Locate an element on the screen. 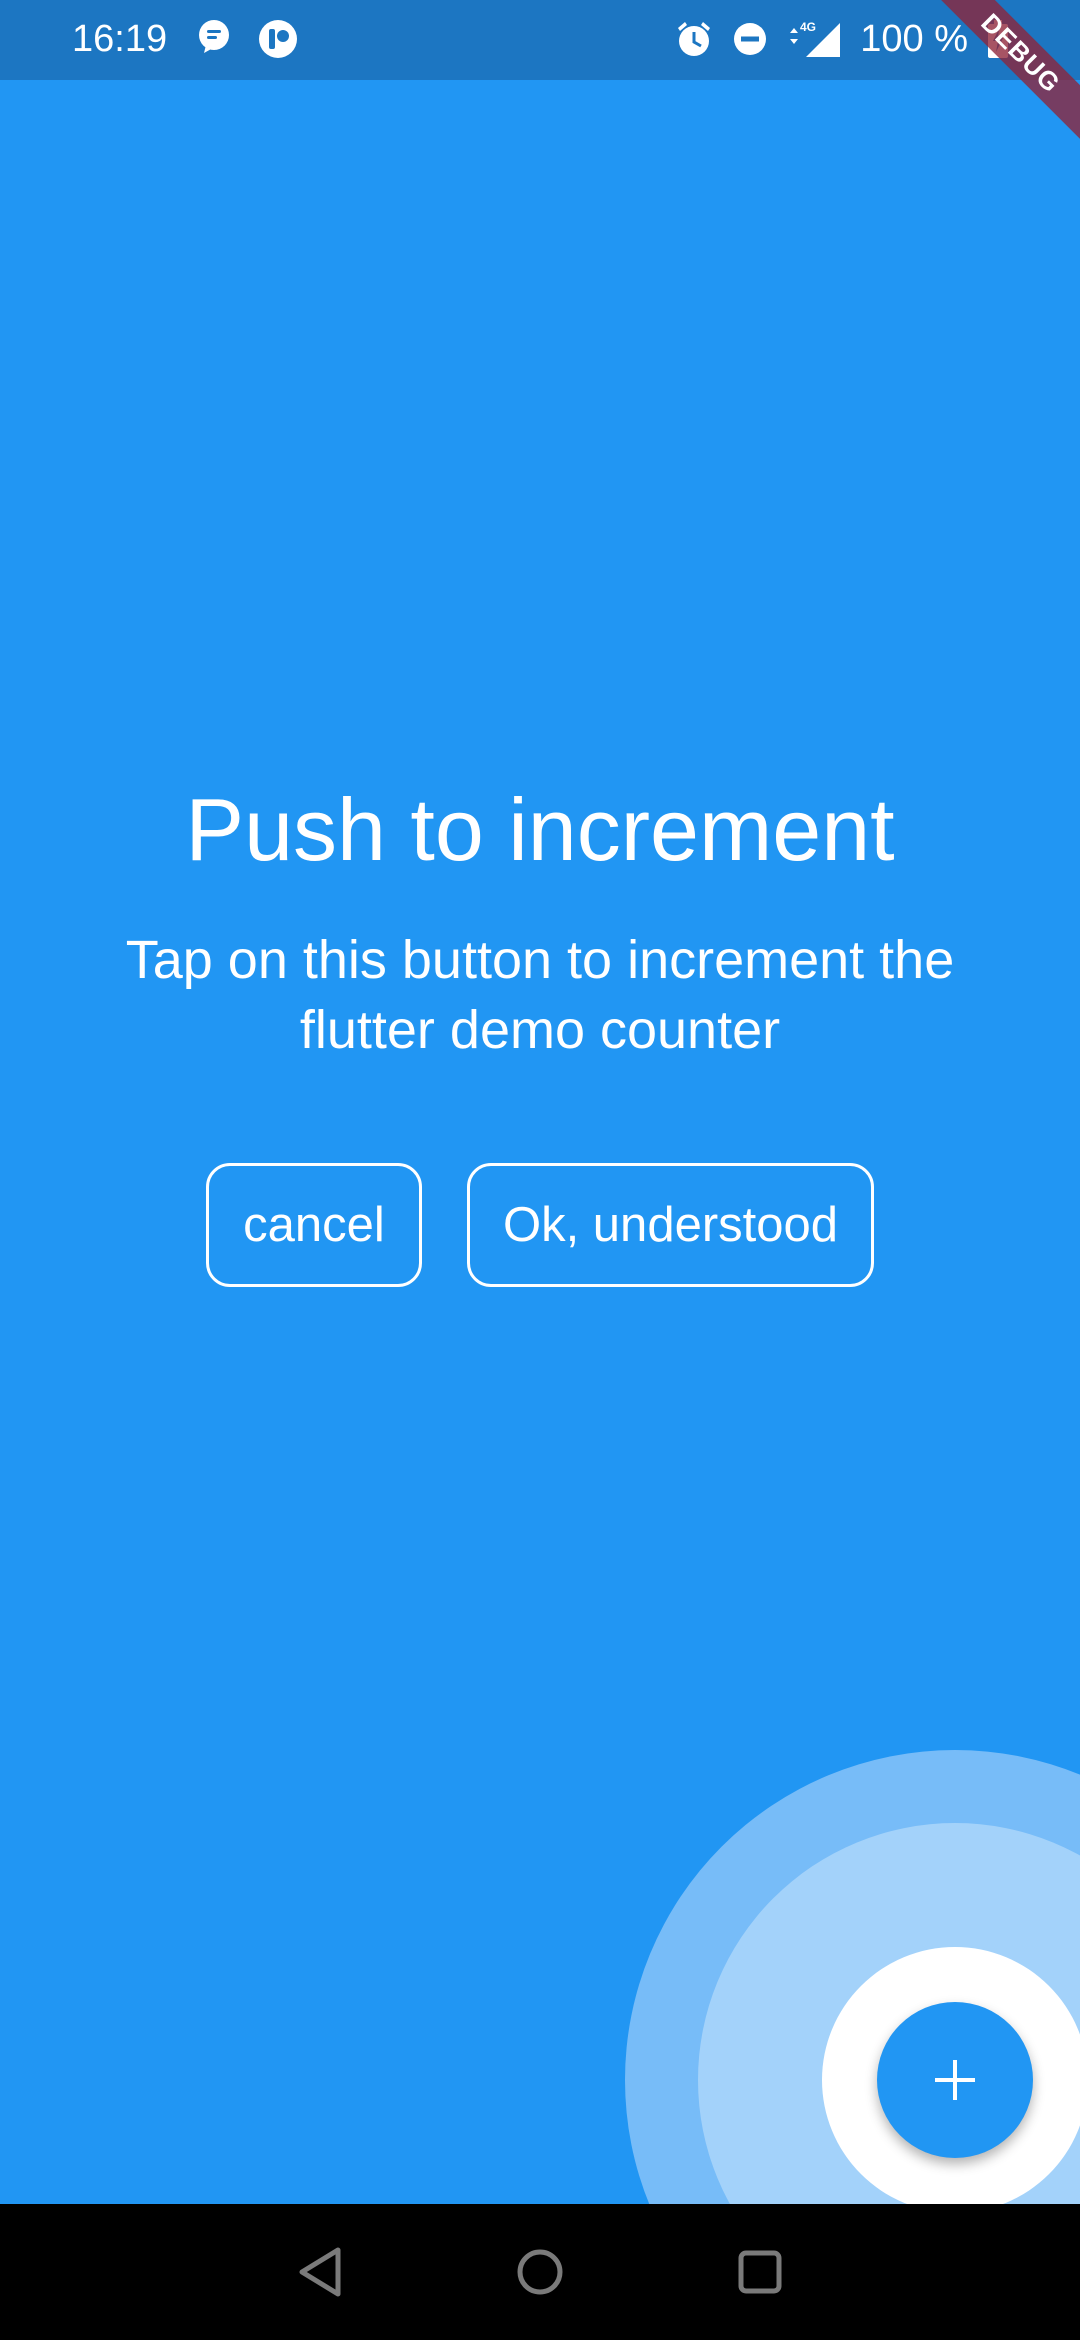 Image resolution: width=1080 pixels, height=2340 pixels. battery-percentage: 100 % is located at coordinates (914, 39).